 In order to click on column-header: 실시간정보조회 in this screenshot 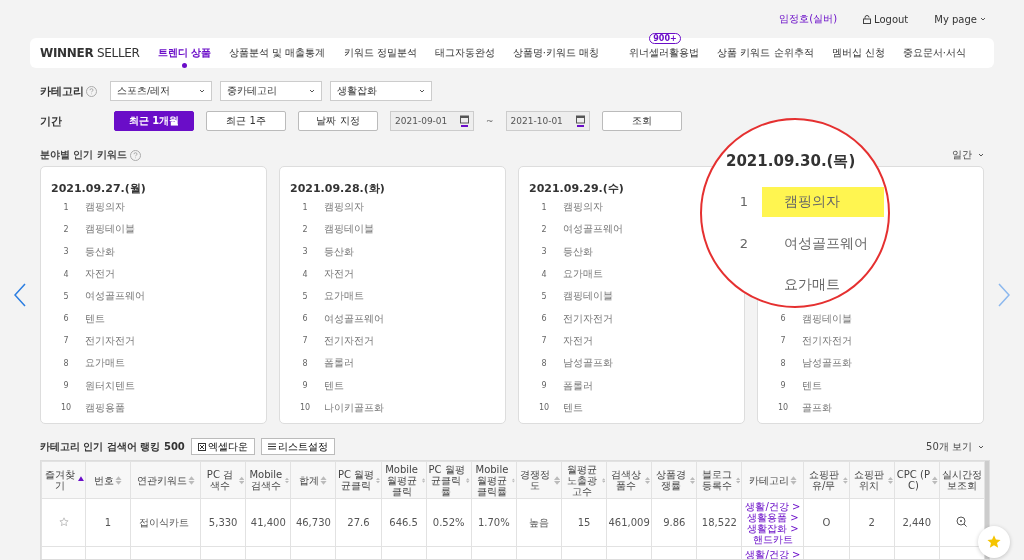, I will do `click(962, 480)`.